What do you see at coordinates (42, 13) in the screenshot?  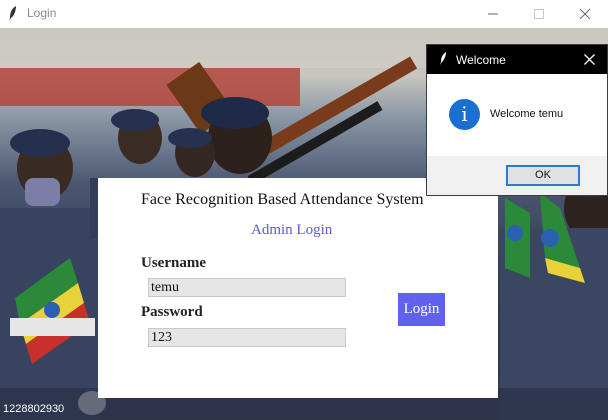 I see `window-title: Login` at bounding box center [42, 13].